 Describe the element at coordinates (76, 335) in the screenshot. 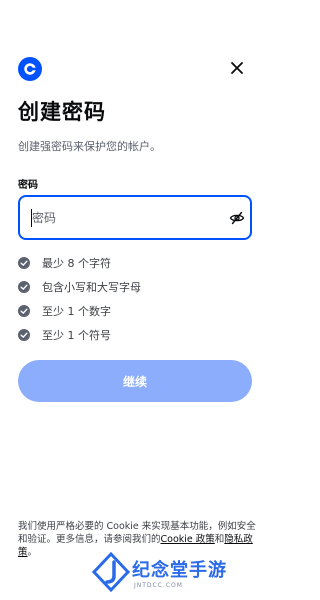

I see `requirement-label: 至少 1 个符号` at that location.